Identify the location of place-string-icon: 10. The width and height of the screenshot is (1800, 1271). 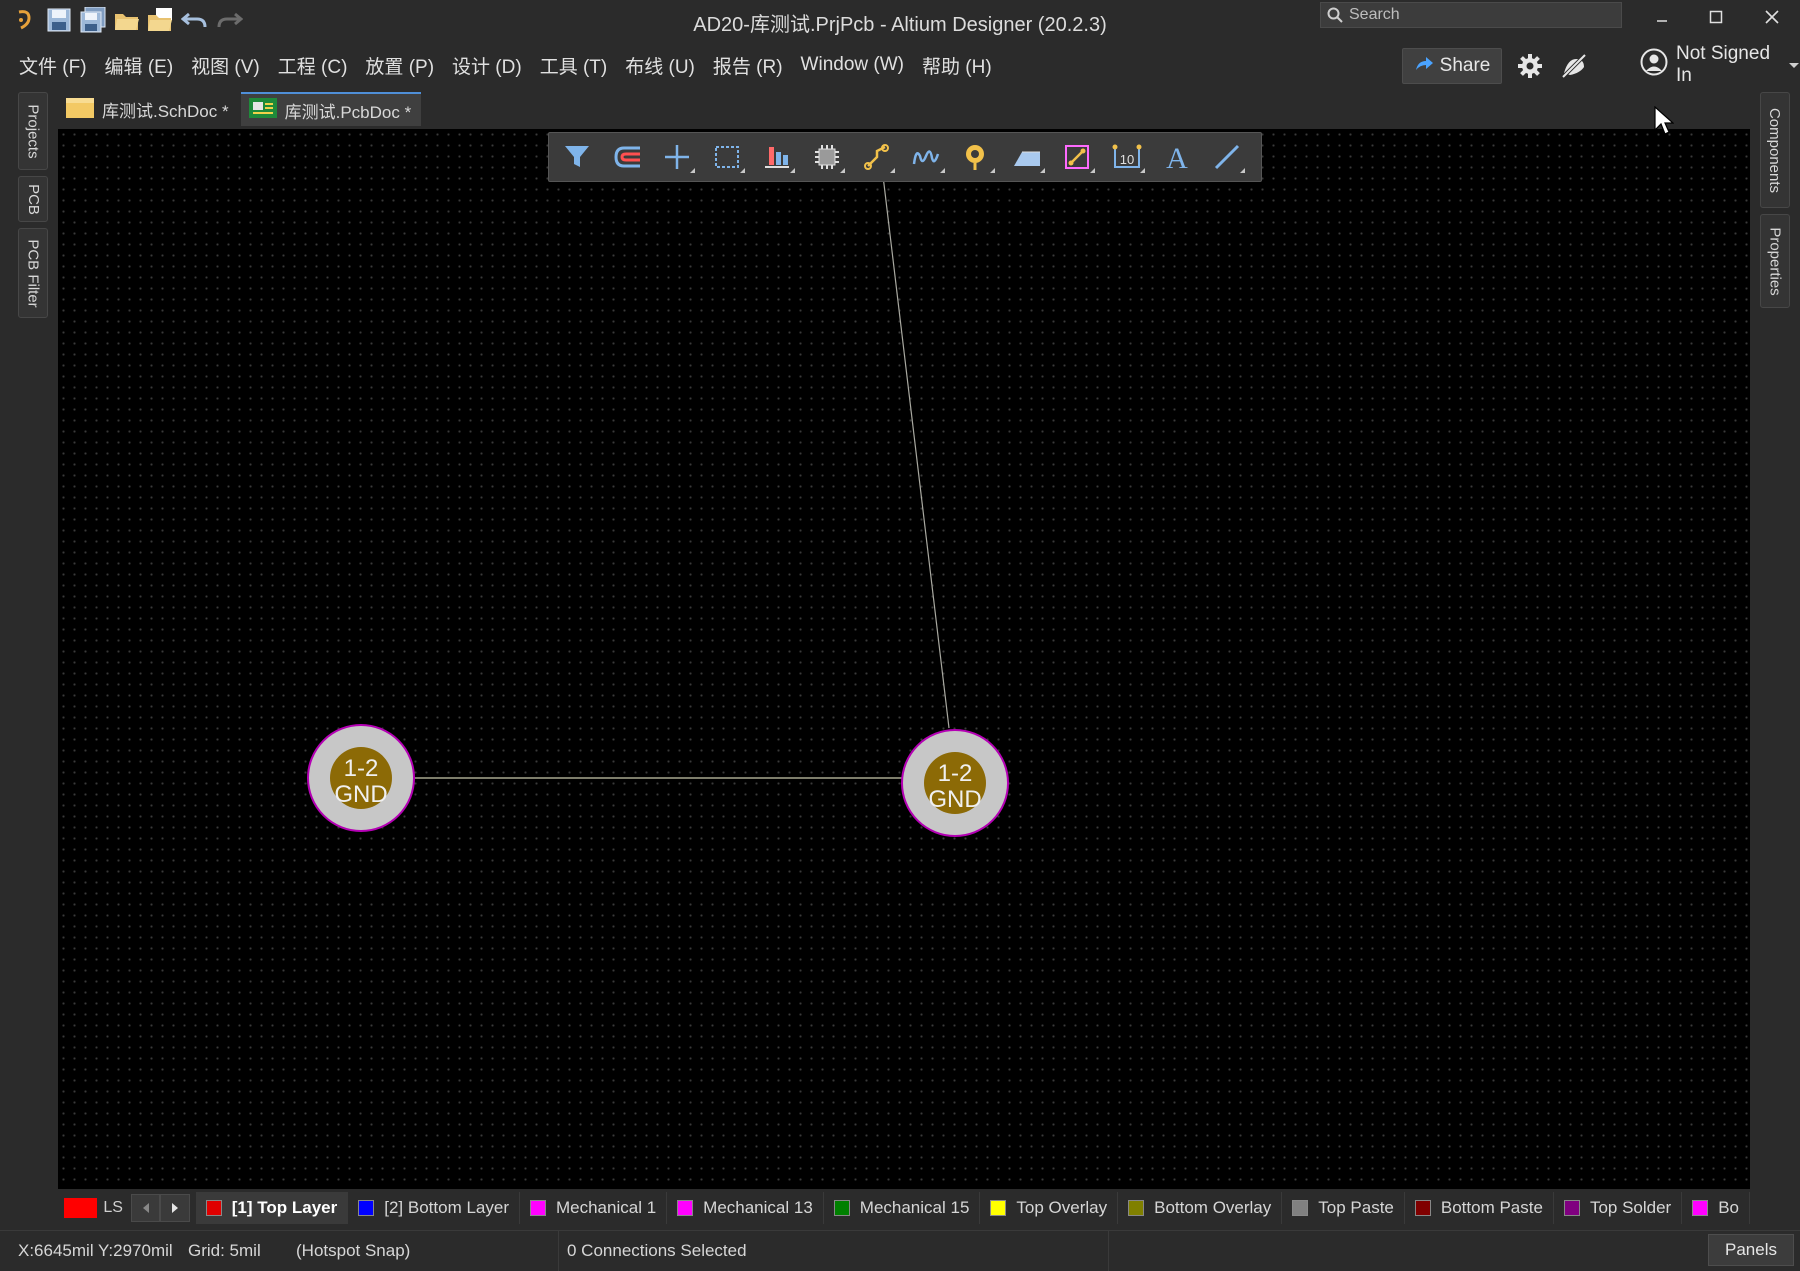
(1127, 157).